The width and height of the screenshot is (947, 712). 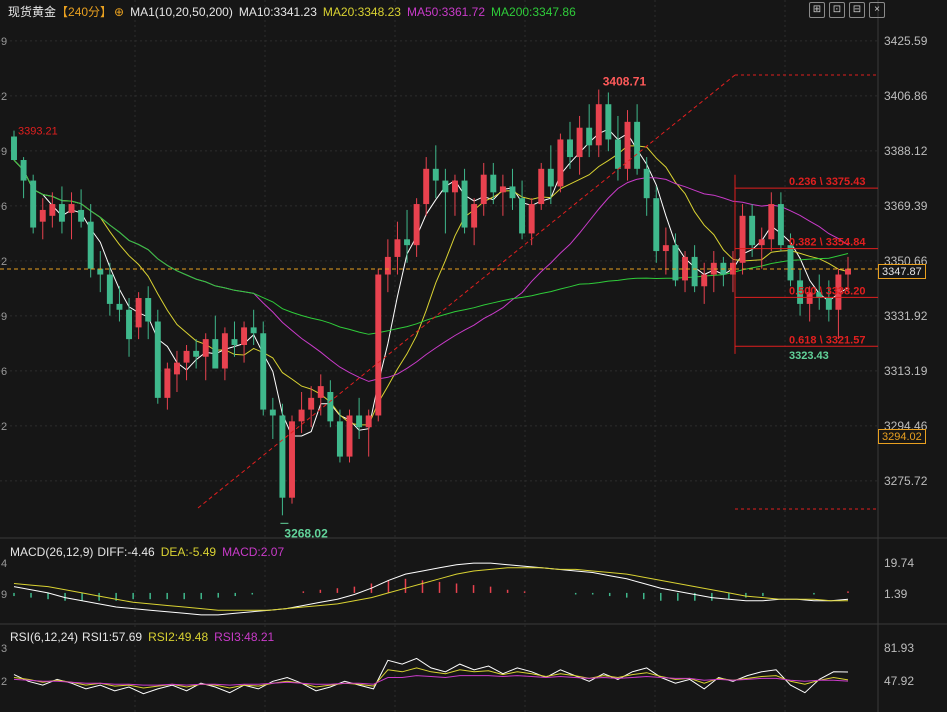 I want to click on last-low-label: 3323.43, so click(x=809, y=356).